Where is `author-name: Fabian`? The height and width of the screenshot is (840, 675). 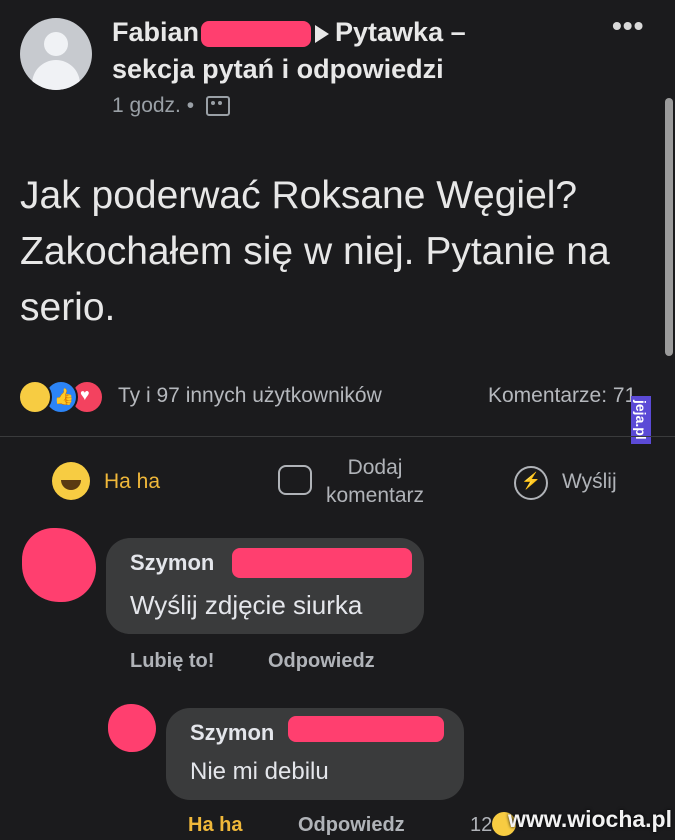
author-name: Fabian is located at coordinates (155, 32).